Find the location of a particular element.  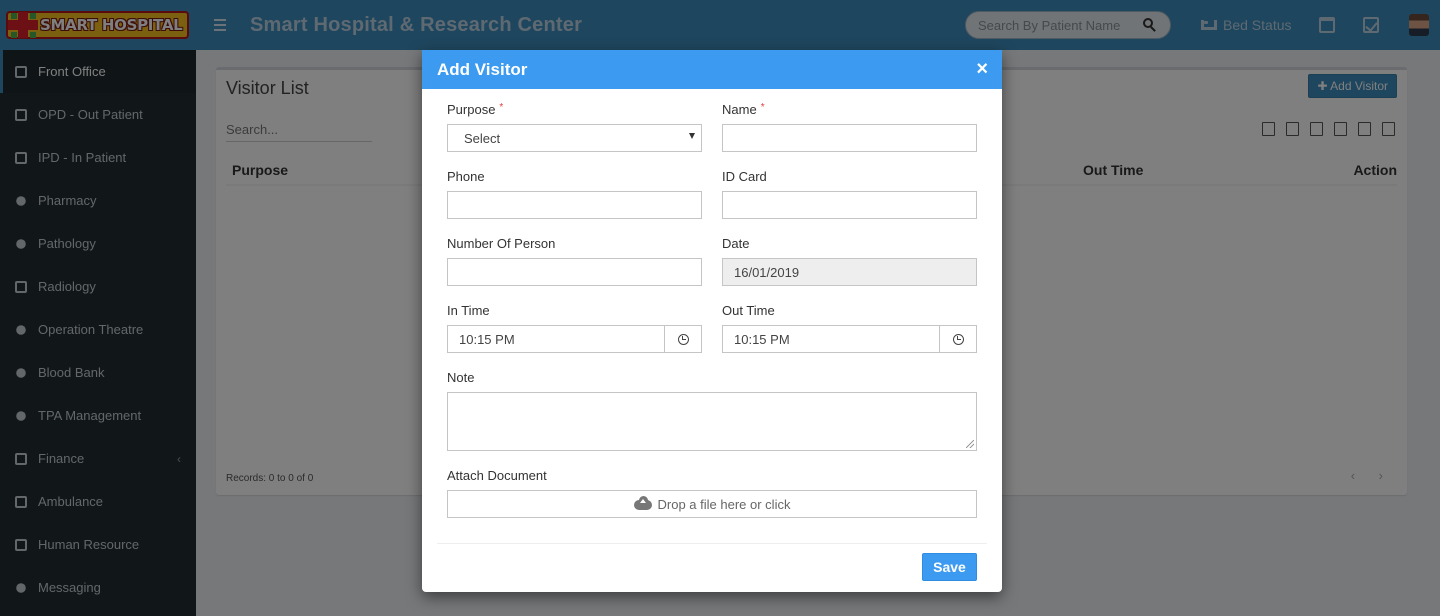

note-label: Note is located at coordinates (461, 377).